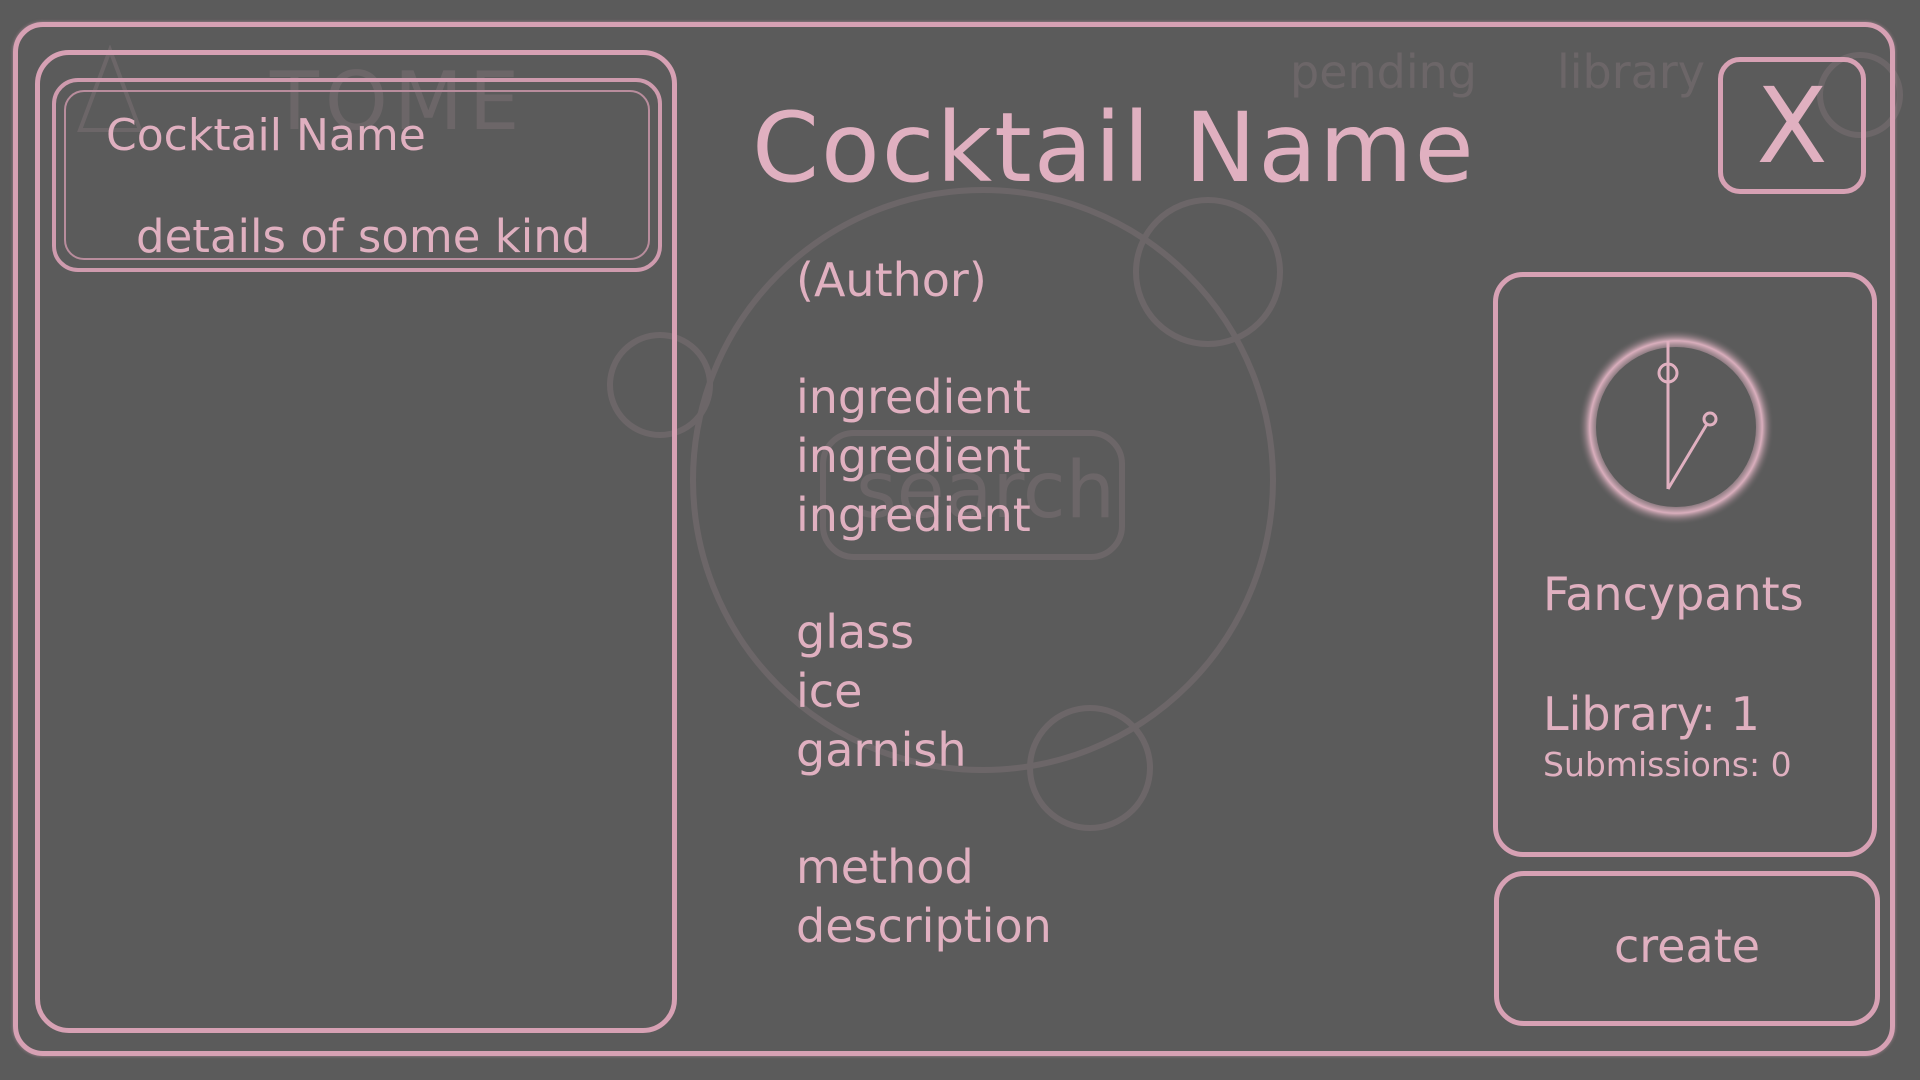 The width and height of the screenshot is (1920, 1080). What do you see at coordinates (1687, 948) in the screenshot?
I see `create-button: create` at bounding box center [1687, 948].